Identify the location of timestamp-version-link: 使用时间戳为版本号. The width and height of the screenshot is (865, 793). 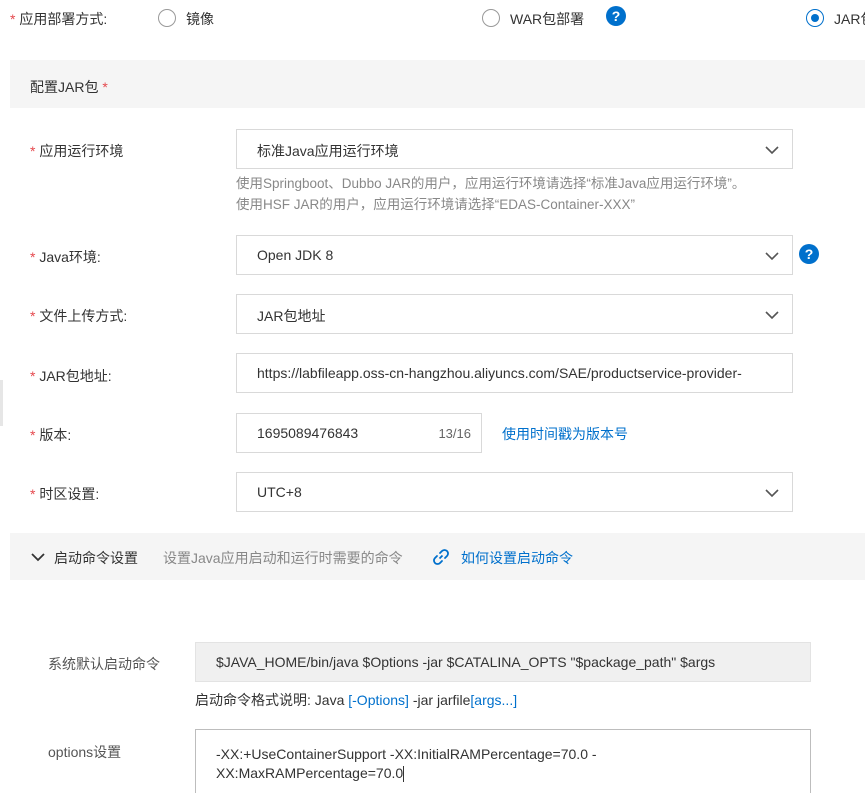
(565, 434).